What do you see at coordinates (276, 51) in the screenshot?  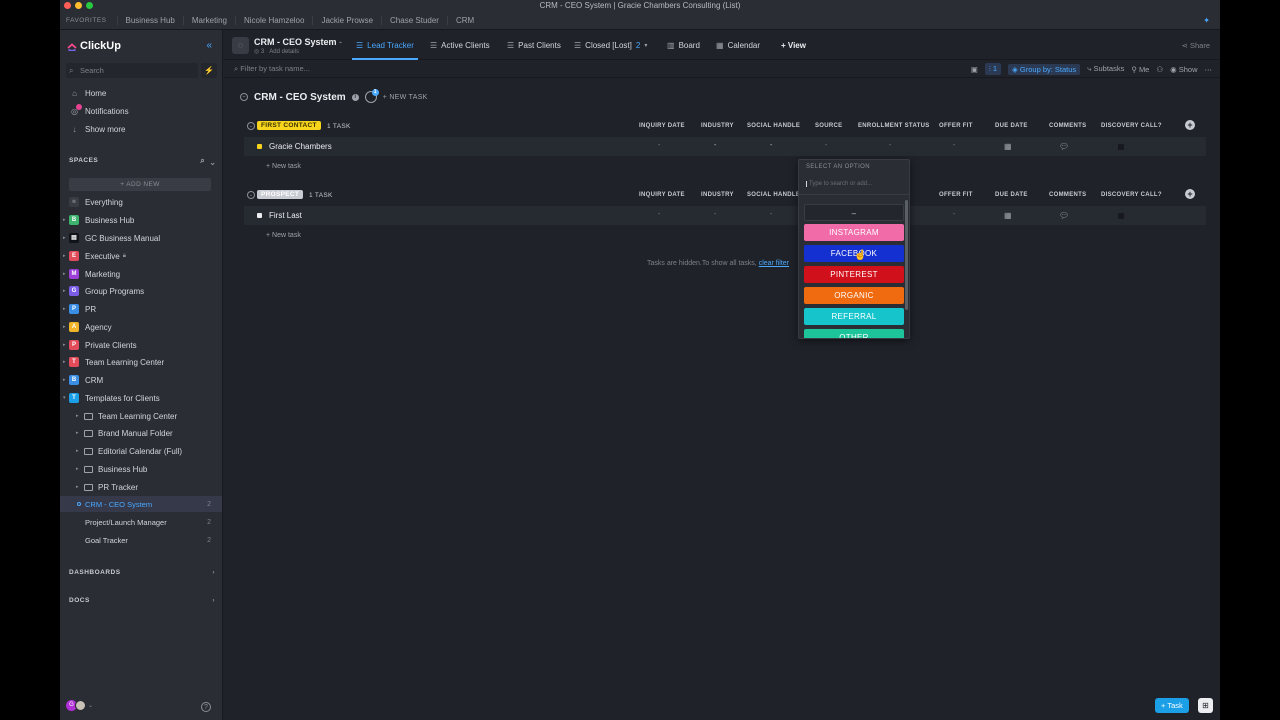 I see `project-subtitle: ◎ 3 Add details` at bounding box center [276, 51].